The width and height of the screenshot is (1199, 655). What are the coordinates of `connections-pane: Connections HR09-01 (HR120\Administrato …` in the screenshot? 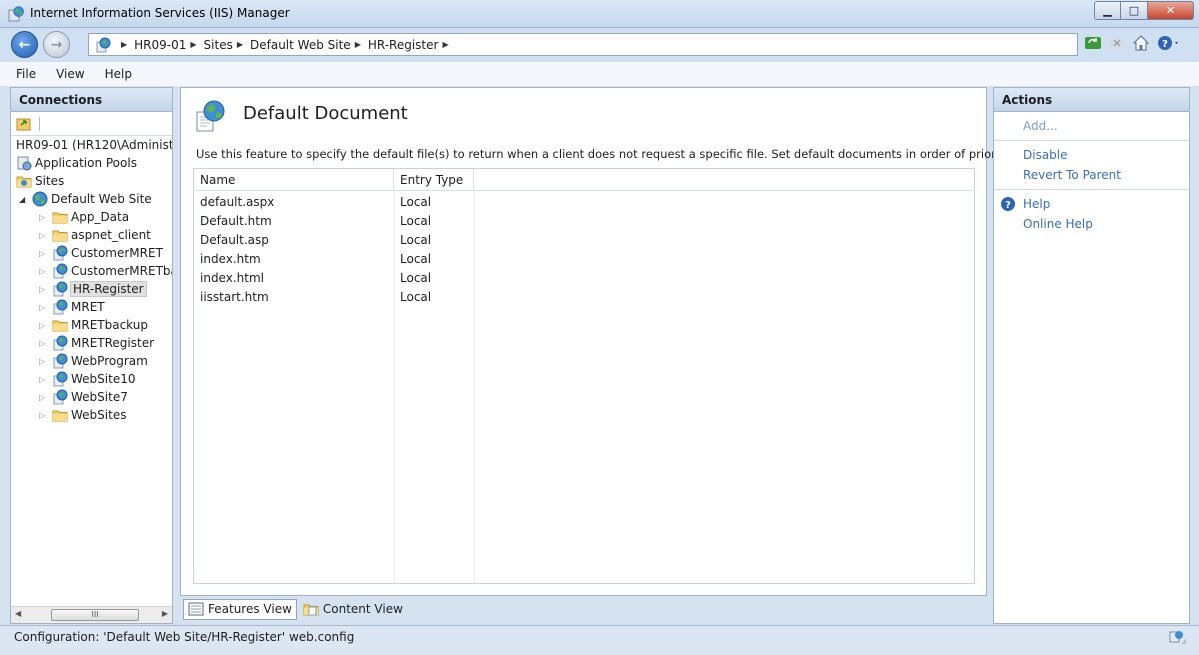 It's located at (91, 355).